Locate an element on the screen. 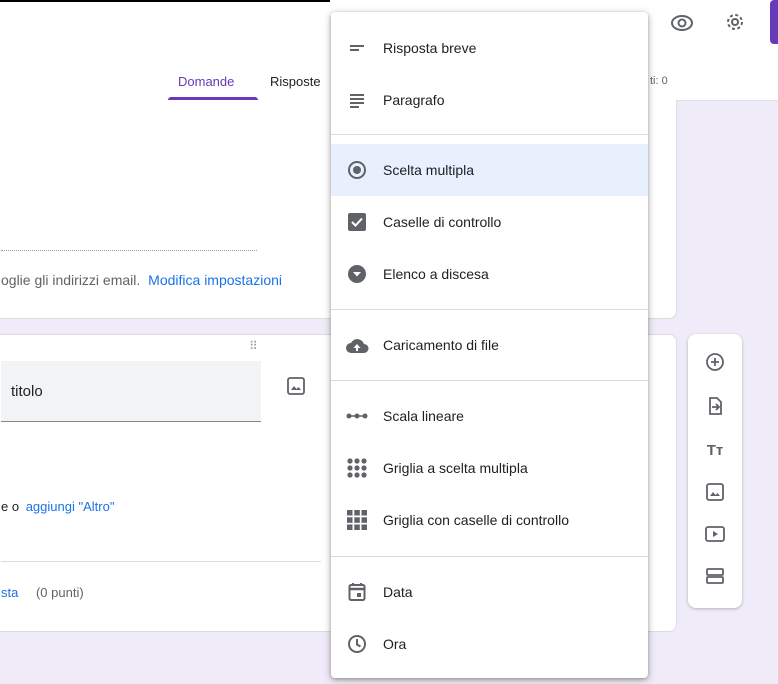 The width and height of the screenshot is (778, 684). menu-item-griglia-con-caselle-di-controllo: Griglia con caselle di controllo is located at coordinates (489, 520).